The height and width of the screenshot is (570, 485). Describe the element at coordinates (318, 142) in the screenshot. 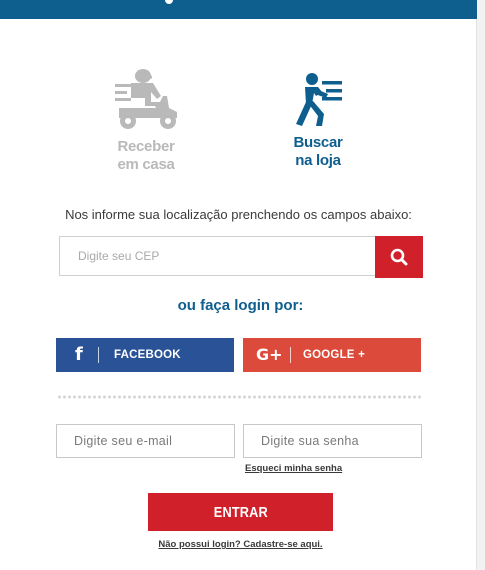

I see `delivery-store-label-line1: Buscar` at that location.